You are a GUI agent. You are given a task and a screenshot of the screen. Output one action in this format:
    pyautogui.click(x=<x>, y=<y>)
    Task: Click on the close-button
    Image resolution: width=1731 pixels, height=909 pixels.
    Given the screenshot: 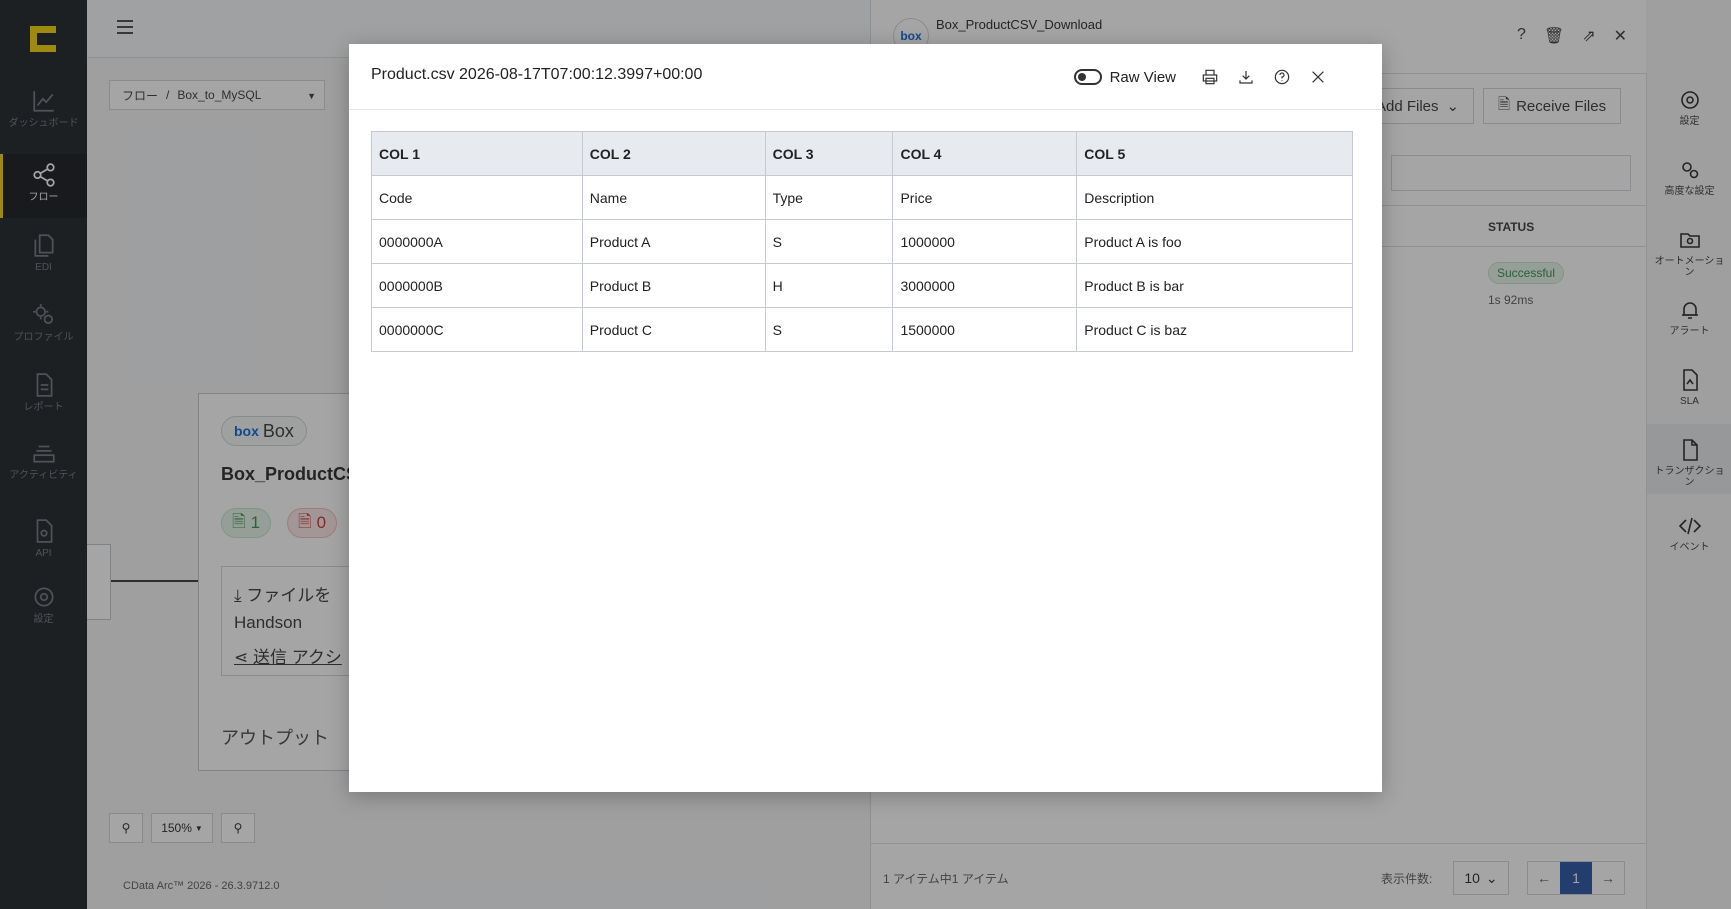 What is the action you would take?
    pyautogui.click(x=1318, y=77)
    